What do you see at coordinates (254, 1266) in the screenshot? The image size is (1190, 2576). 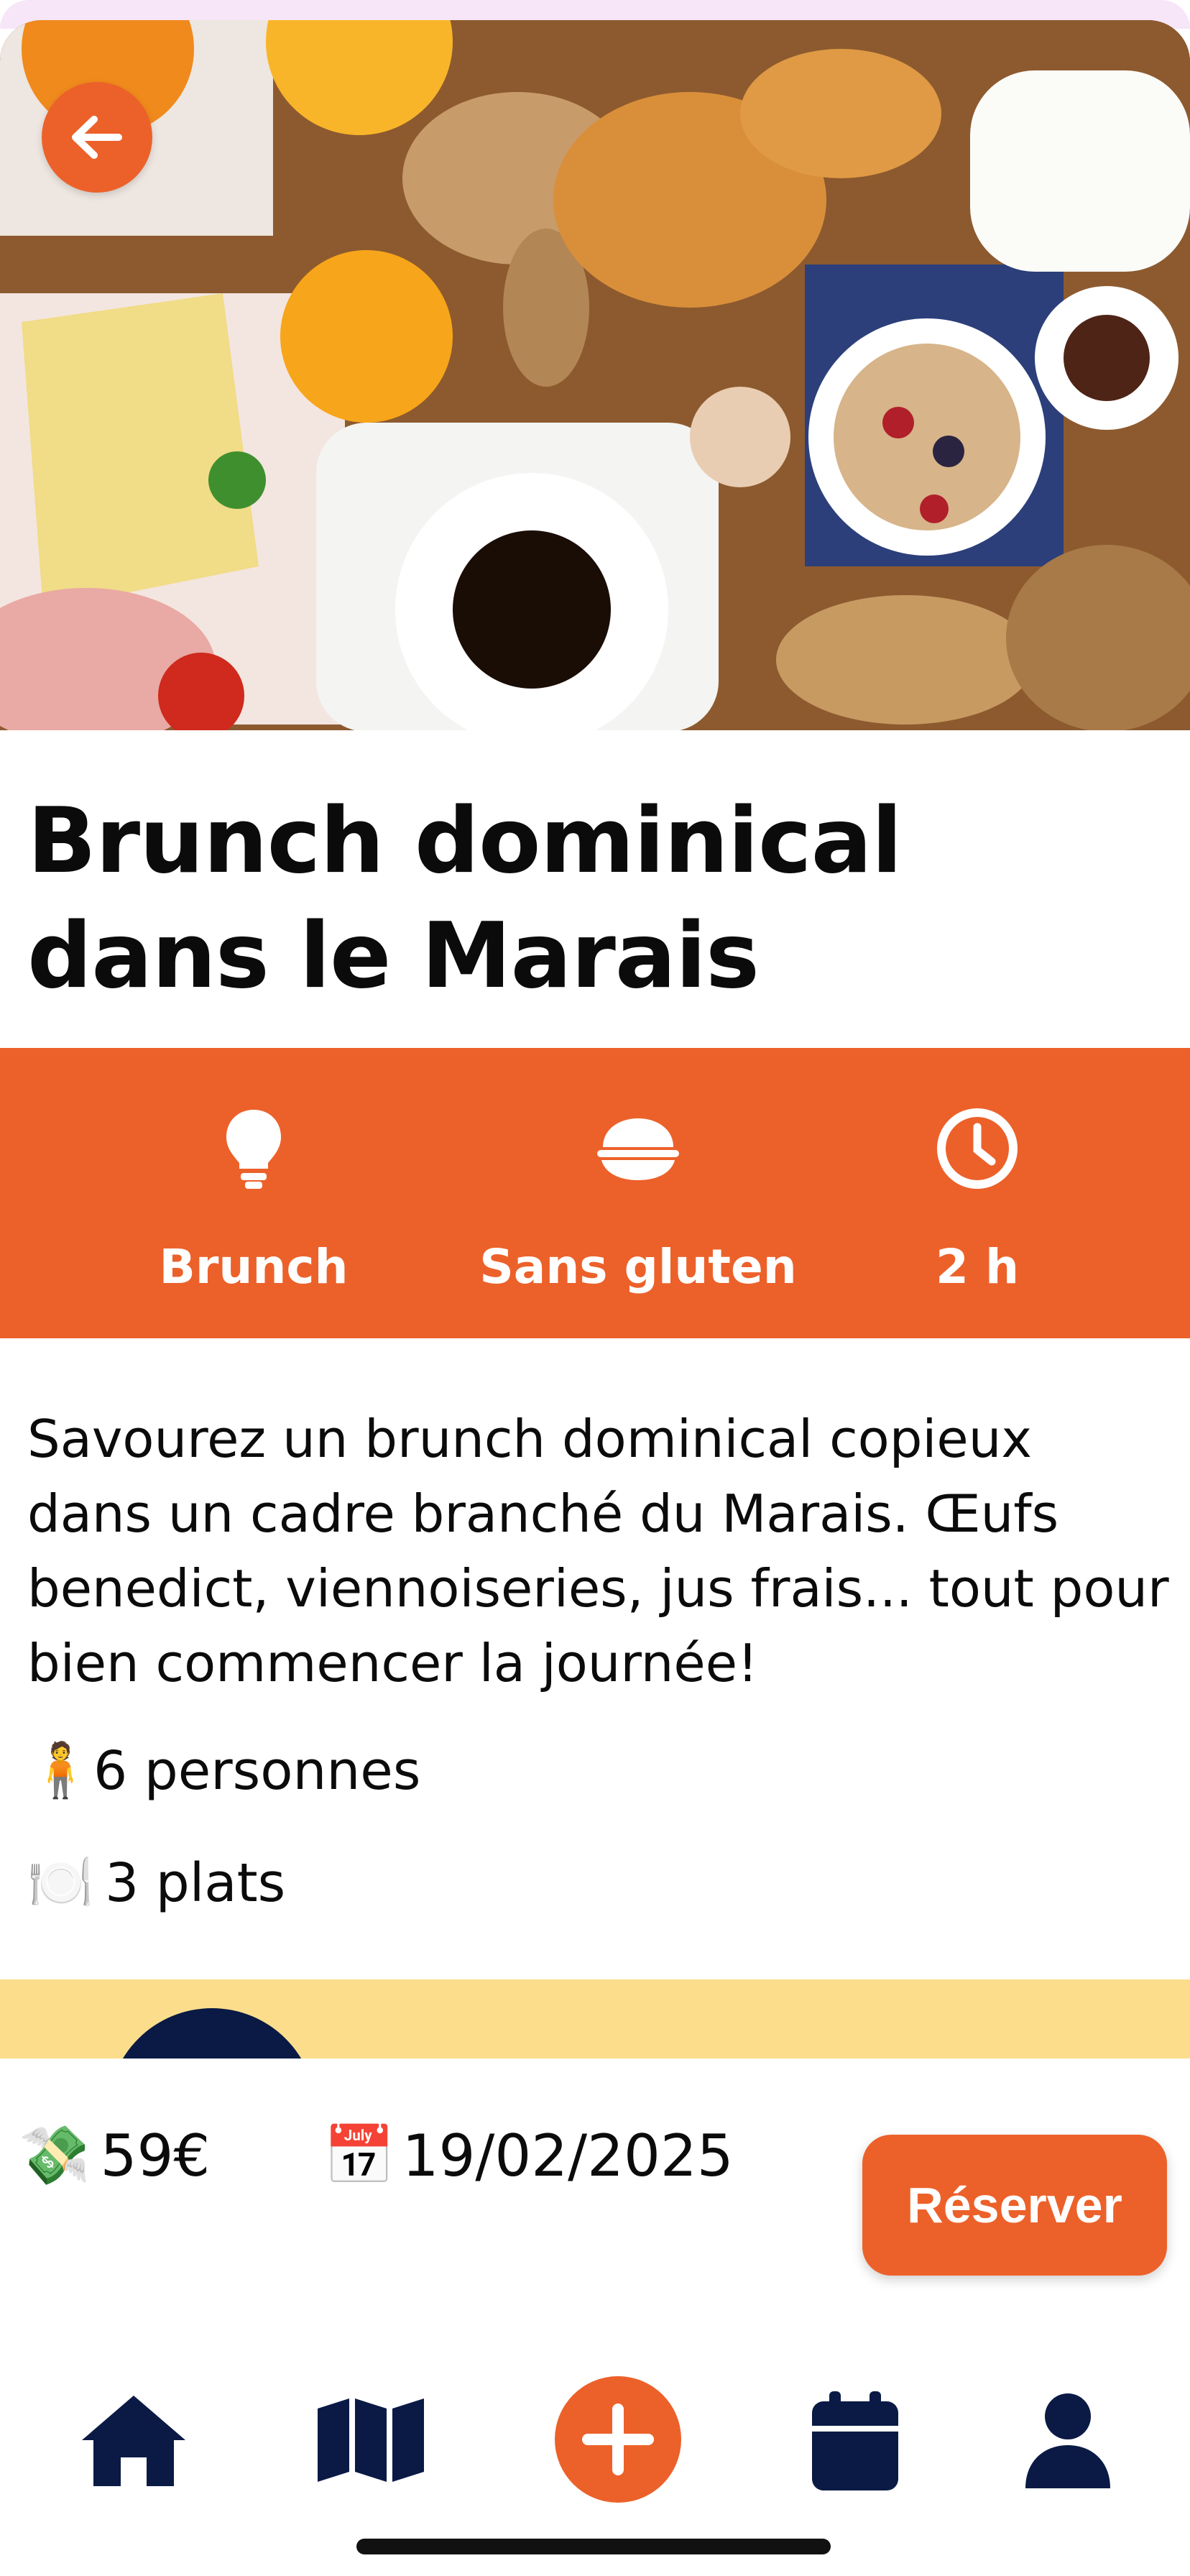 I see `feature-label: Brunch` at bounding box center [254, 1266].